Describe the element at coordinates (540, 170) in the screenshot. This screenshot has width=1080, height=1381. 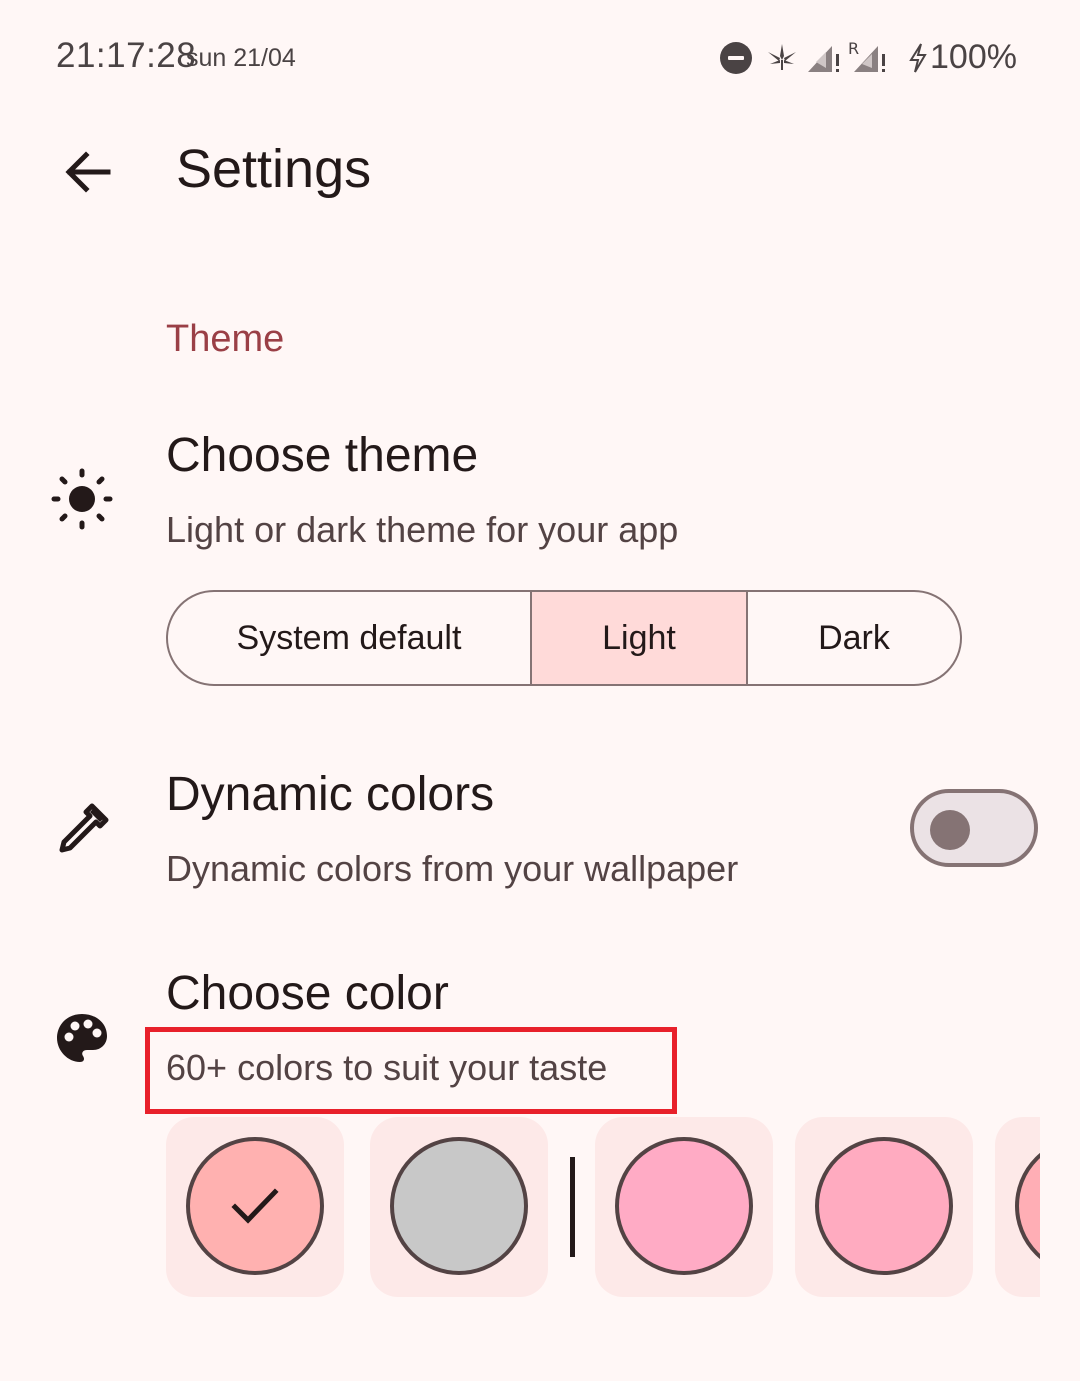
I see `top-app-bar: Settings` at that location.